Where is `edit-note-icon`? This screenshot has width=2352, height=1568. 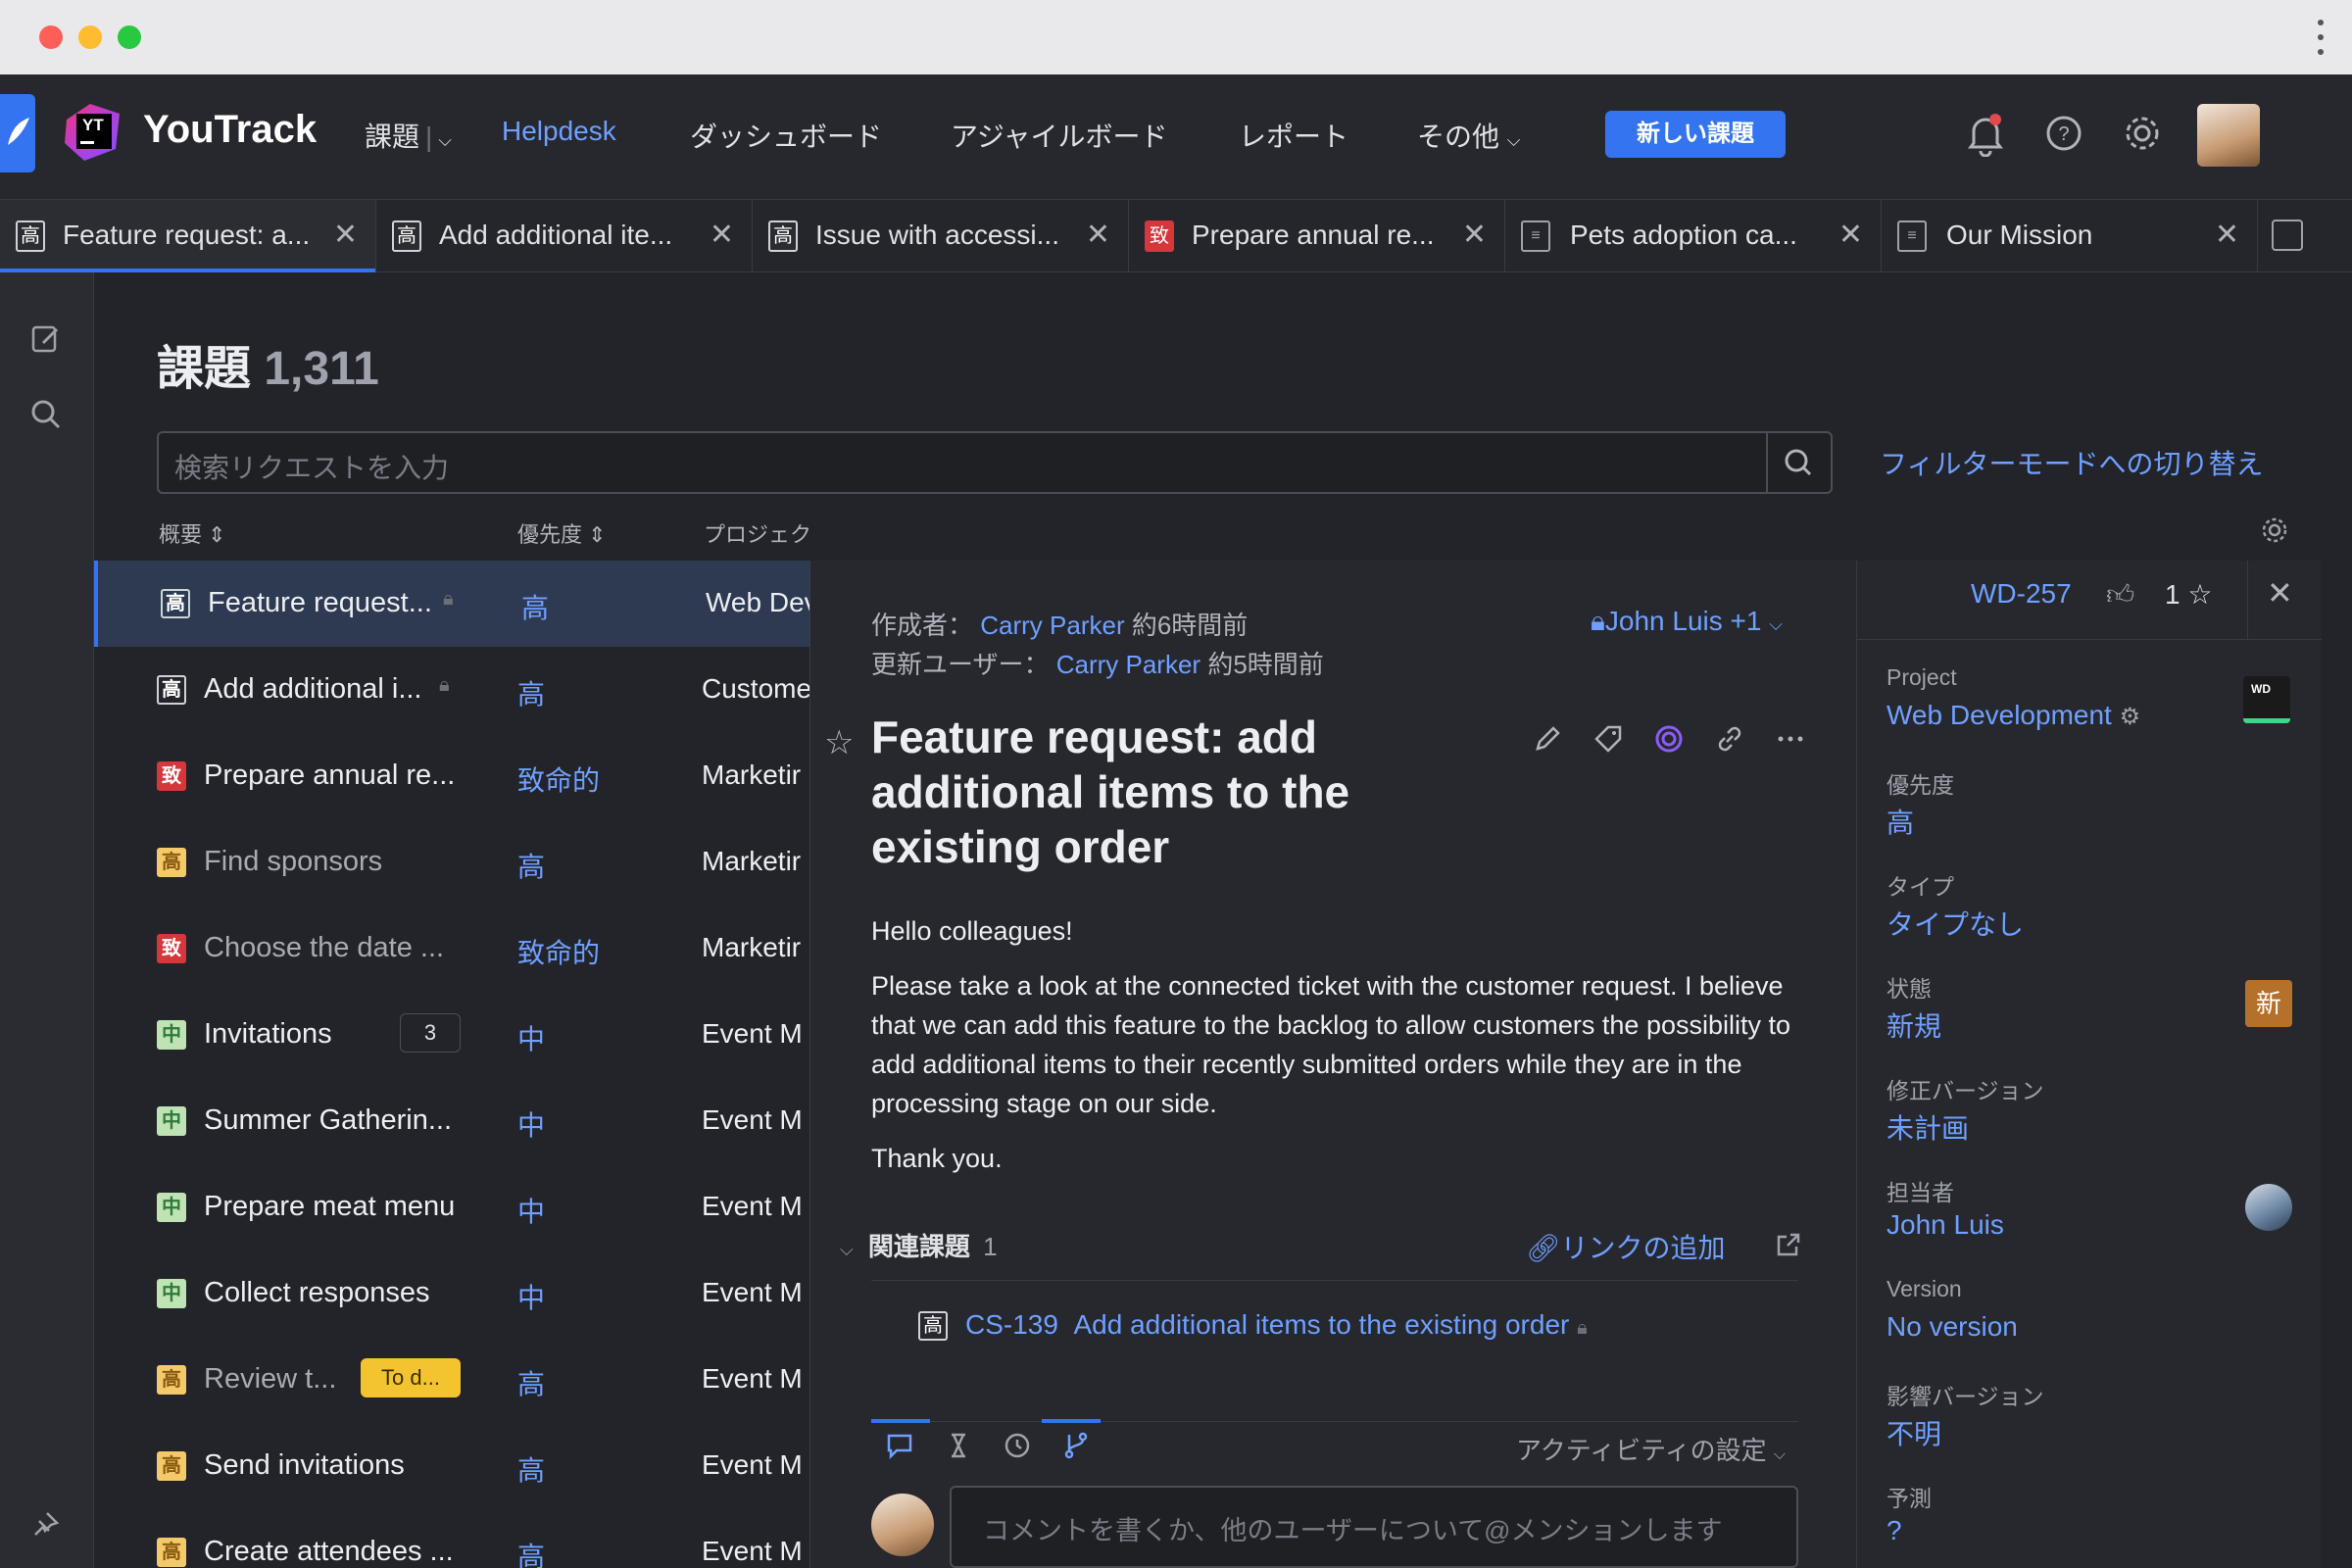
edit-note-icon is located at coordinates (46, 340).